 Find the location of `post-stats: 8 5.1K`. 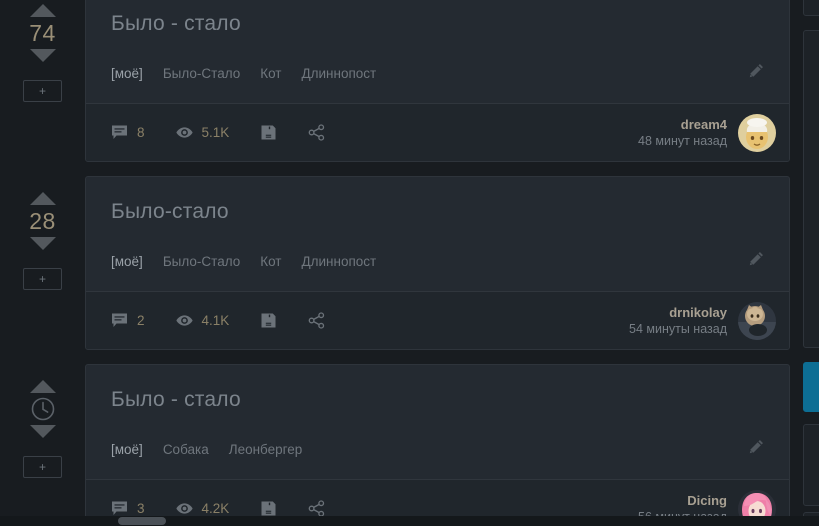

post-stats: 8 5.1K is located at coordinates (374, 132).